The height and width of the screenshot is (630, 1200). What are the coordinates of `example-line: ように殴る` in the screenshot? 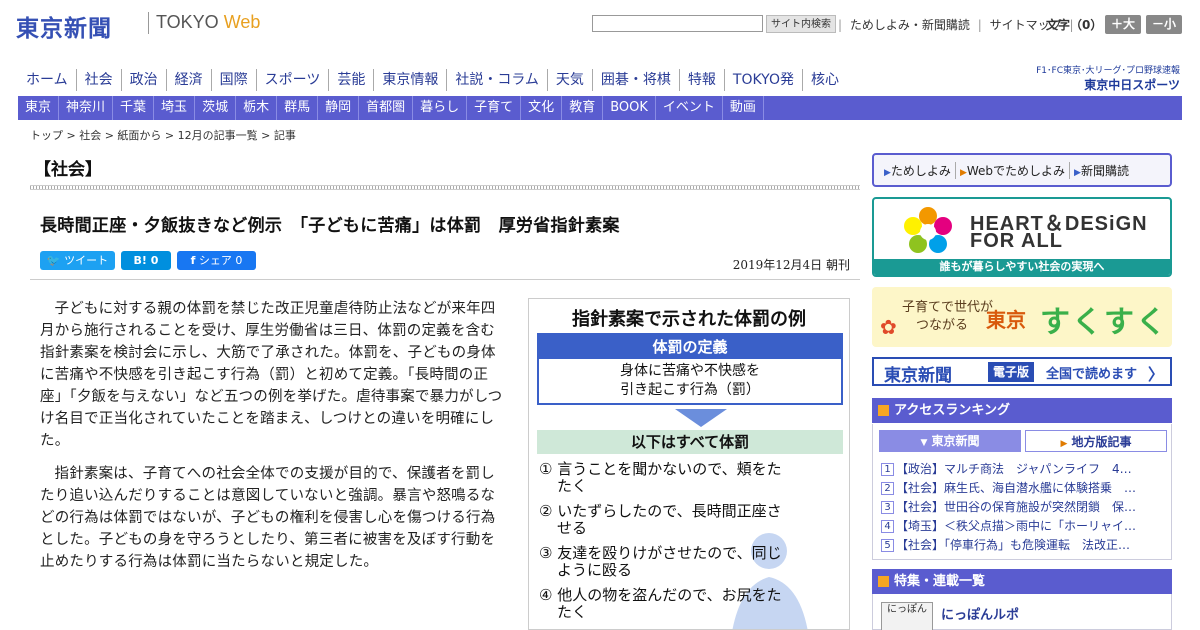 It's located at (595, 570).